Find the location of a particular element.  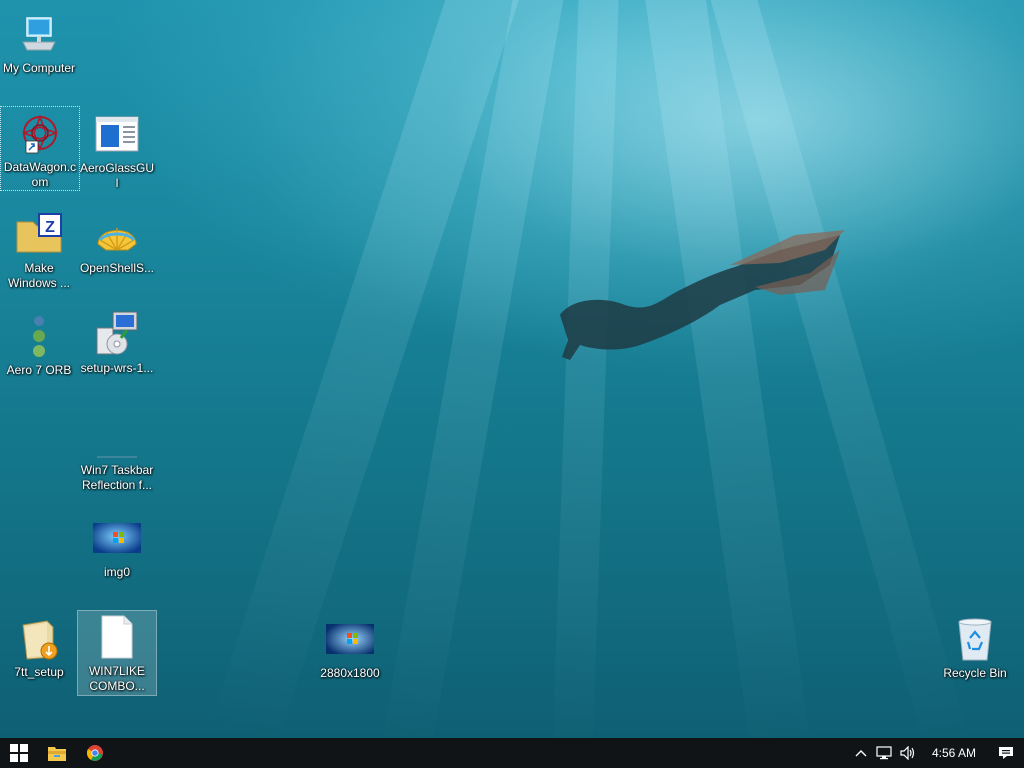

system-tray: 4:56 AM is located at coordinates (937, 753).